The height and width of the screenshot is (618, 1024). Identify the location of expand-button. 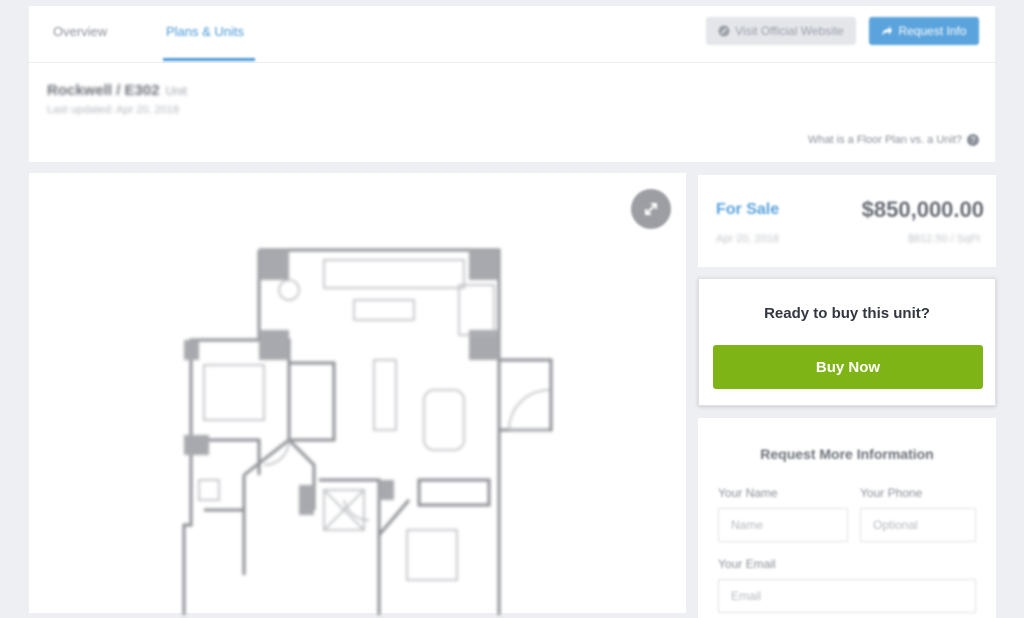
(651, 209).